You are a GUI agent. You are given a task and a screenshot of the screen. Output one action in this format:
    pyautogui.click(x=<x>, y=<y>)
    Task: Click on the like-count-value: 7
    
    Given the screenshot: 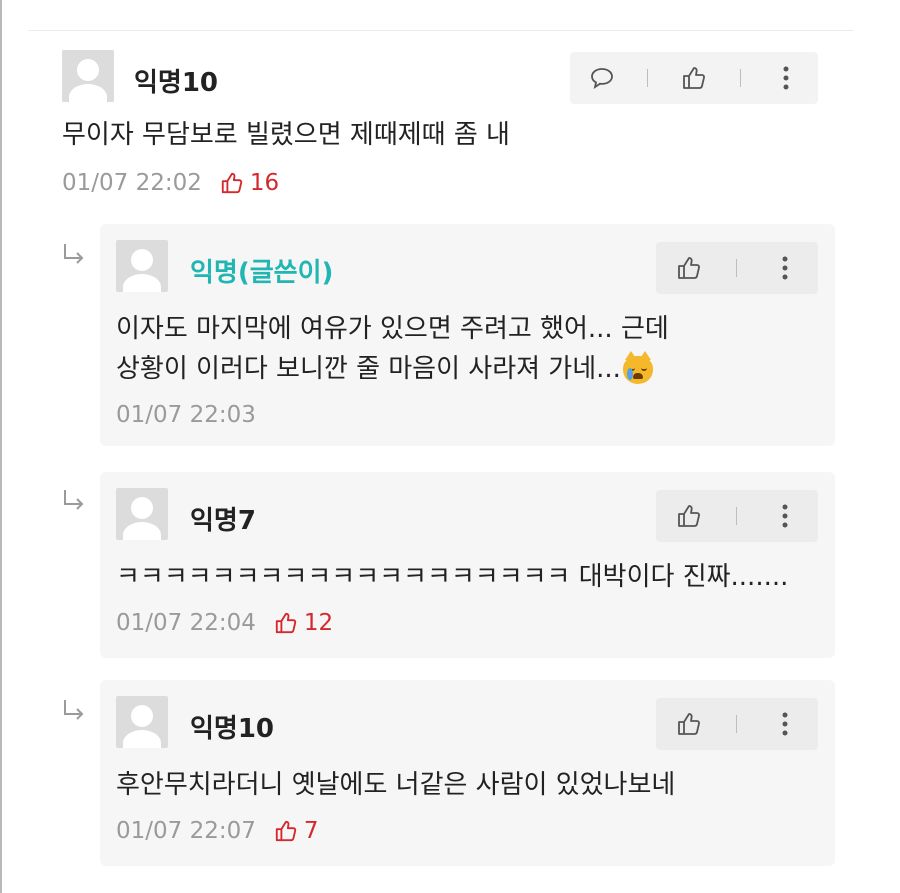 What is the action you would take?
    pyautogui.click(x=311, y=831)
    